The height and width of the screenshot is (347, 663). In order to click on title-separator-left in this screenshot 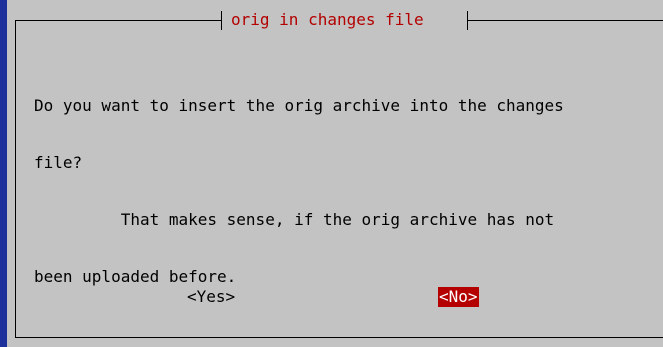, I will do `click(221, 20)`.